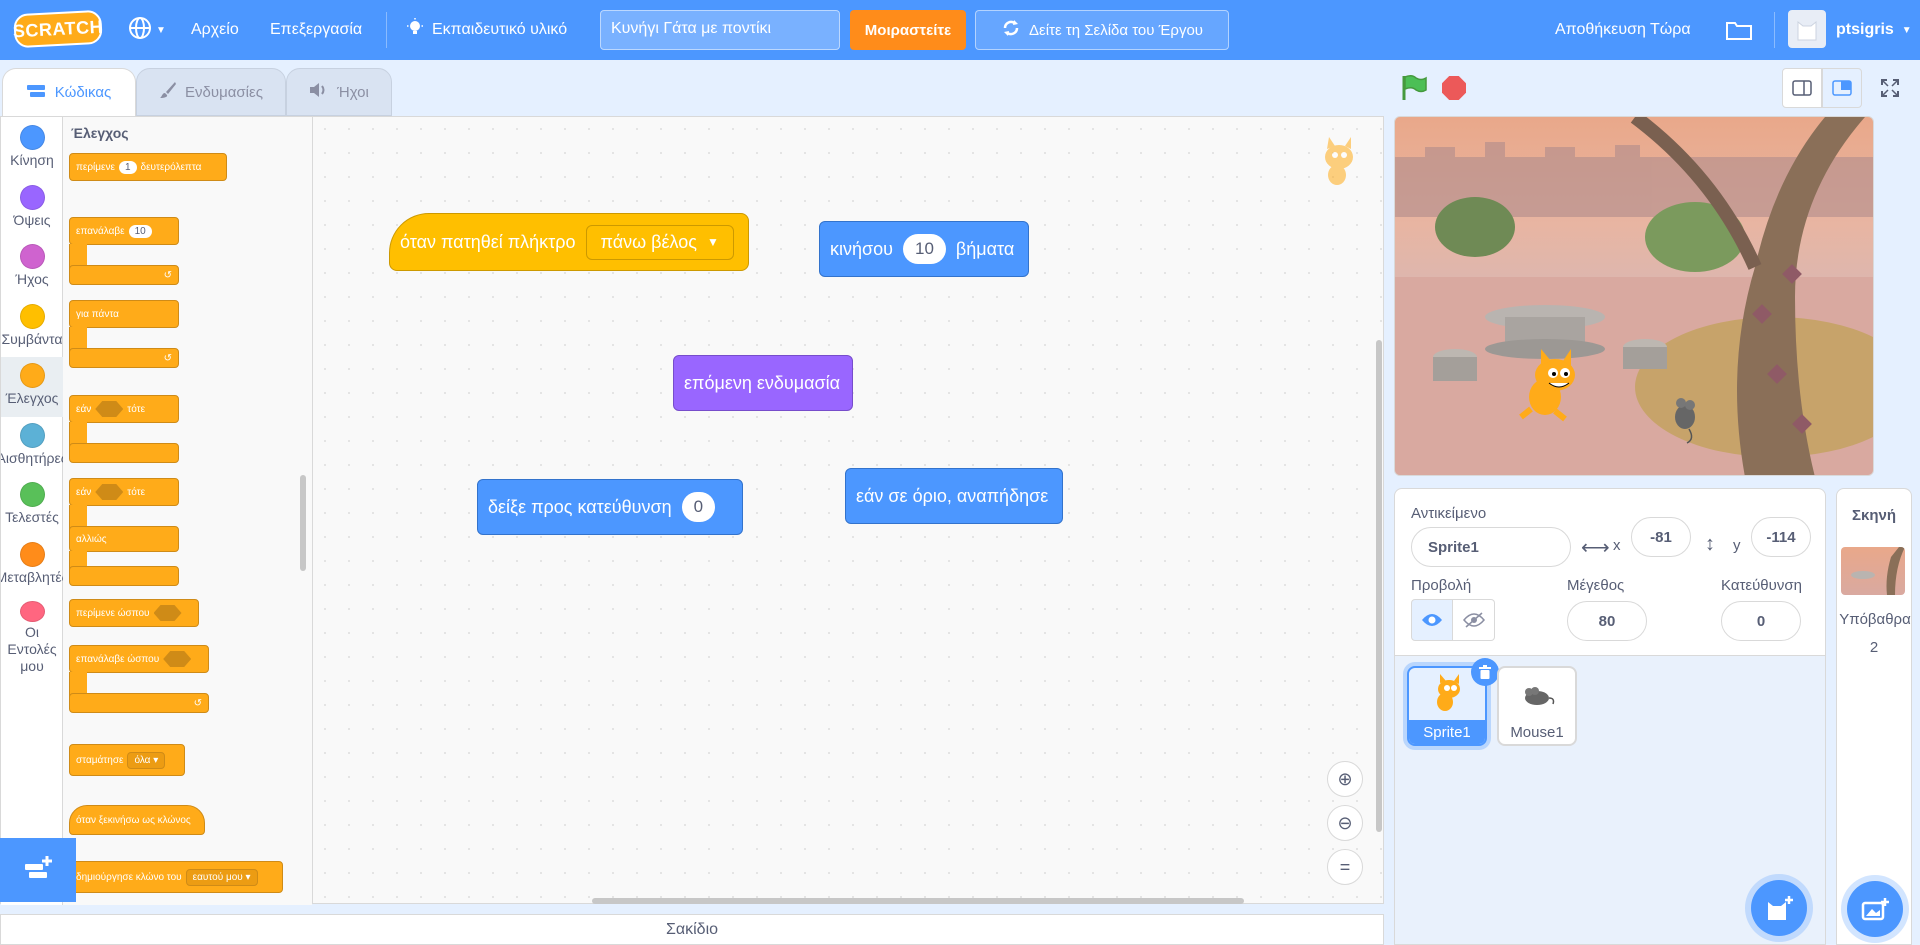  I want to click on key-dropdown: πάνω βέλος ▼, so click(659, 242).